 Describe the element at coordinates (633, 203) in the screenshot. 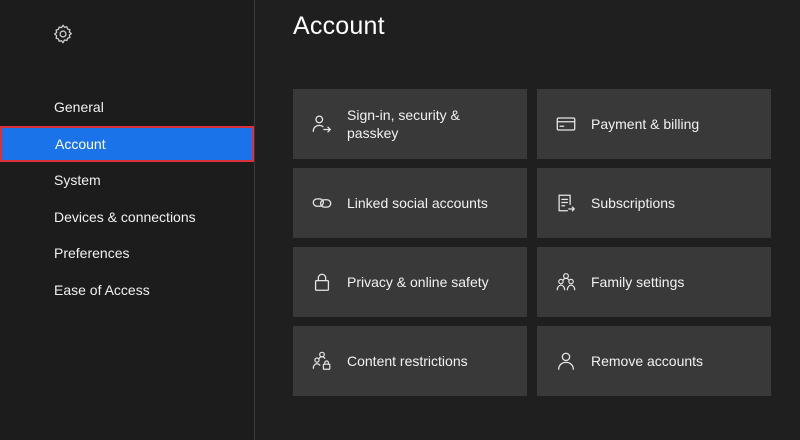

I see `tile-label: Subscriptions` at that location.